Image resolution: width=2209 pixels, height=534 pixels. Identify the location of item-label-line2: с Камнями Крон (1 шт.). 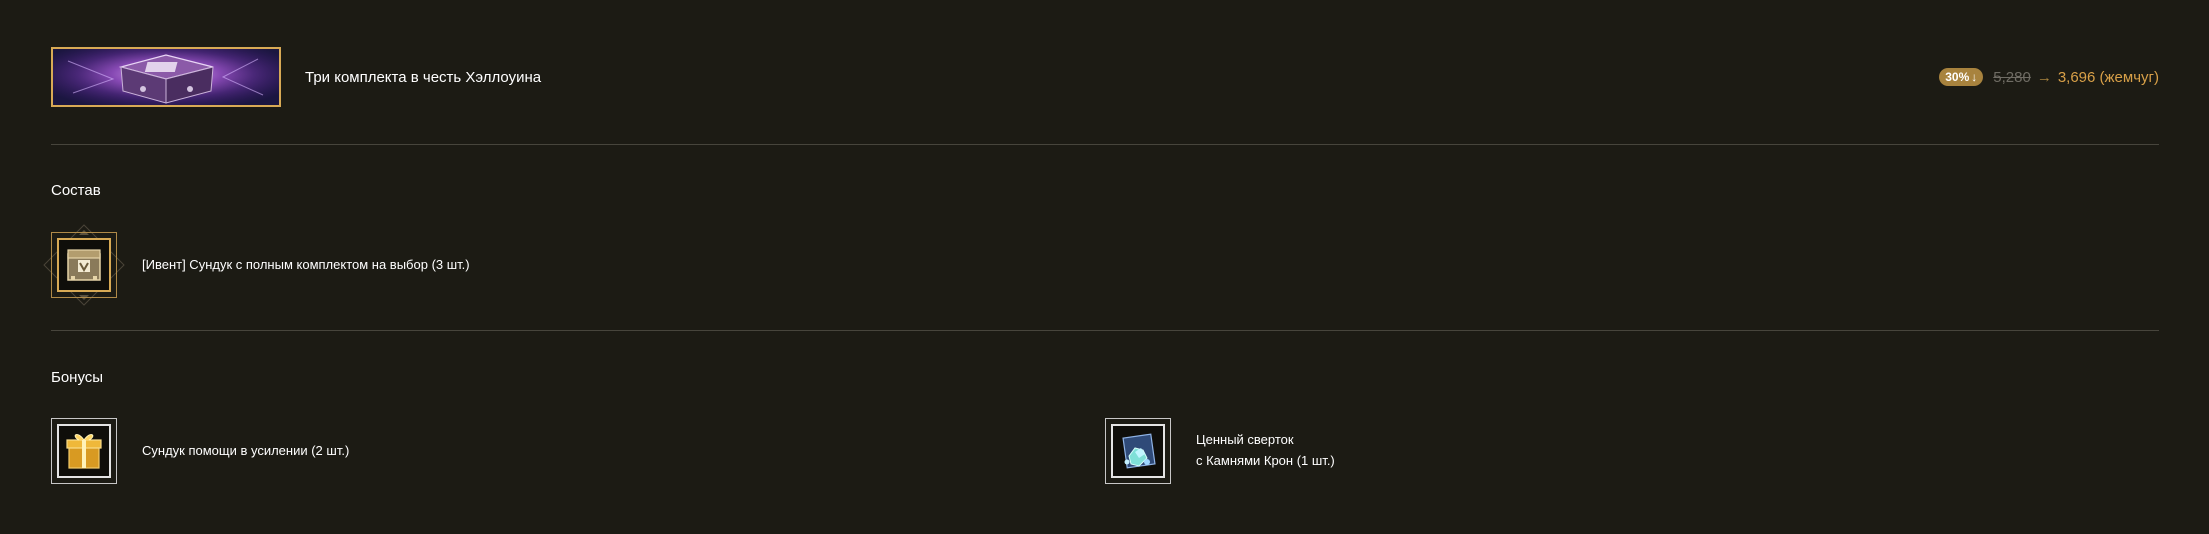
(1265, 460).